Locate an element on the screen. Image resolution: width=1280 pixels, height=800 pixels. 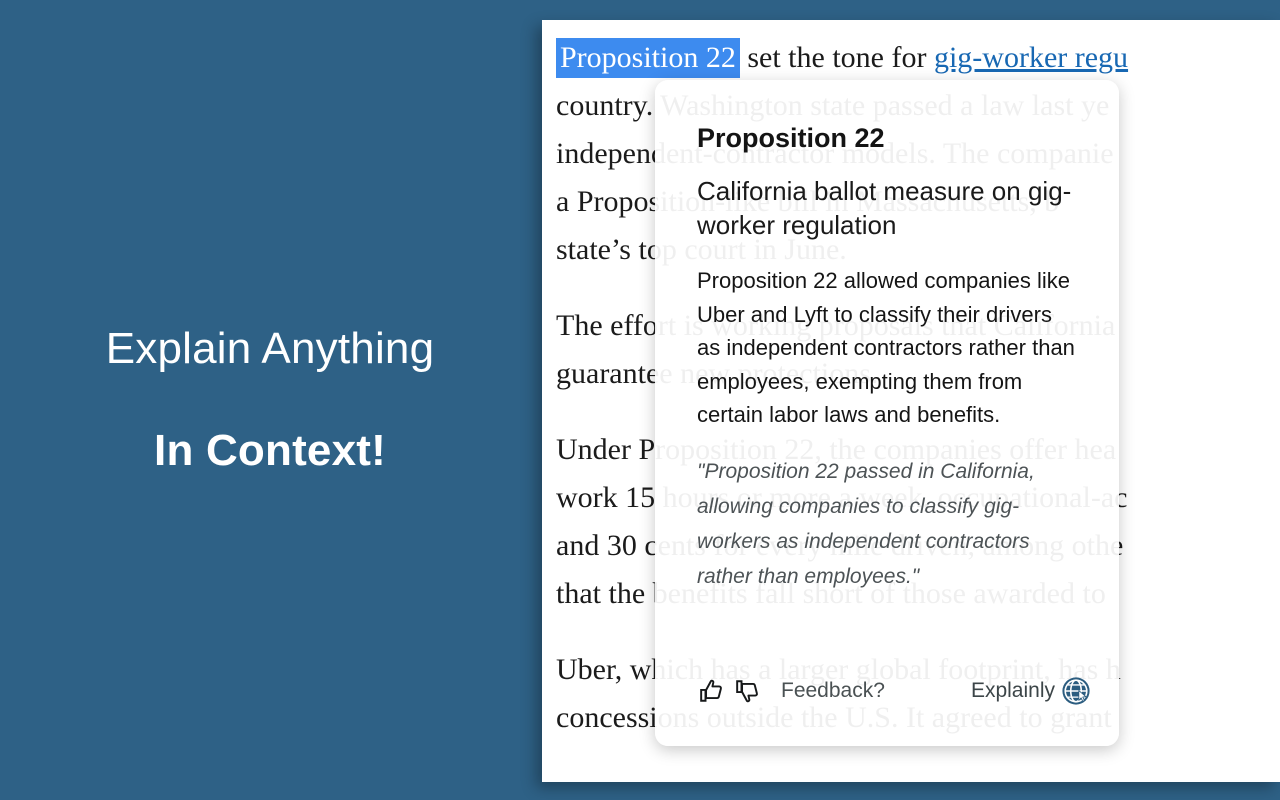
feedback-label: Feedback? is located at coordinates (833, 691).